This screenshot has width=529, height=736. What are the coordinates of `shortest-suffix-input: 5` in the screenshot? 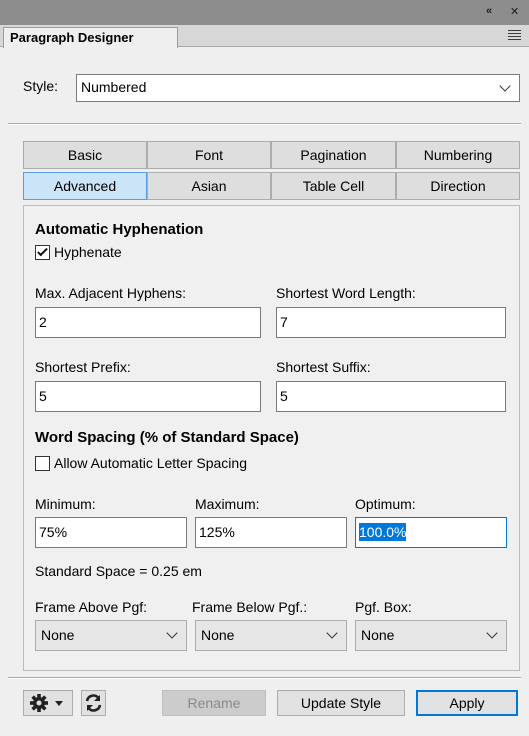 It's located at (391, 396).